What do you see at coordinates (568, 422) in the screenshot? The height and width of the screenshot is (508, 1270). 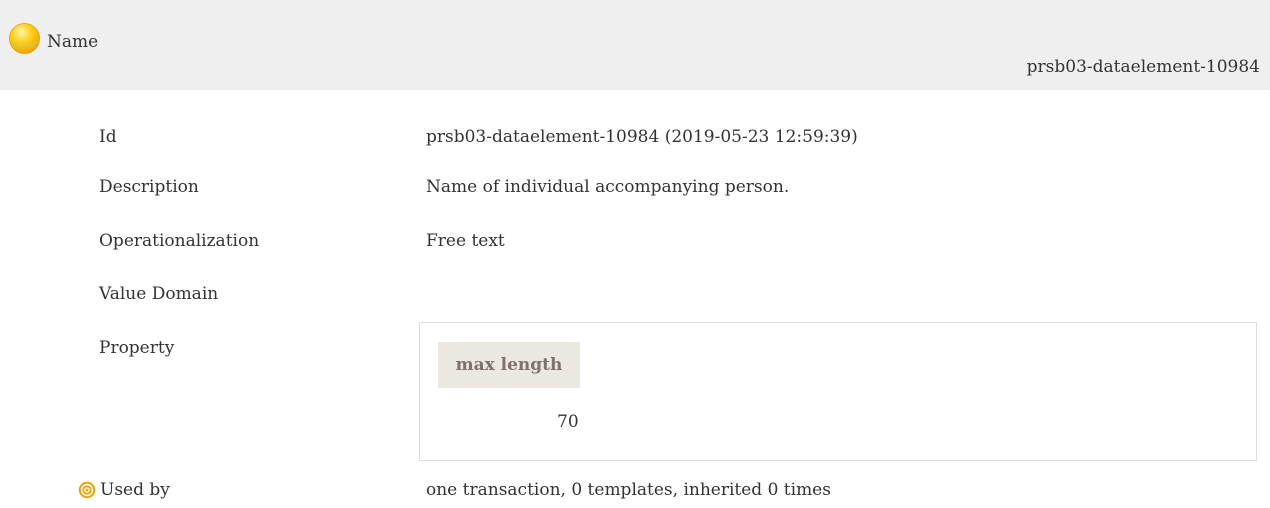 I see `property-value: 70` at bounding box center [568, 422].